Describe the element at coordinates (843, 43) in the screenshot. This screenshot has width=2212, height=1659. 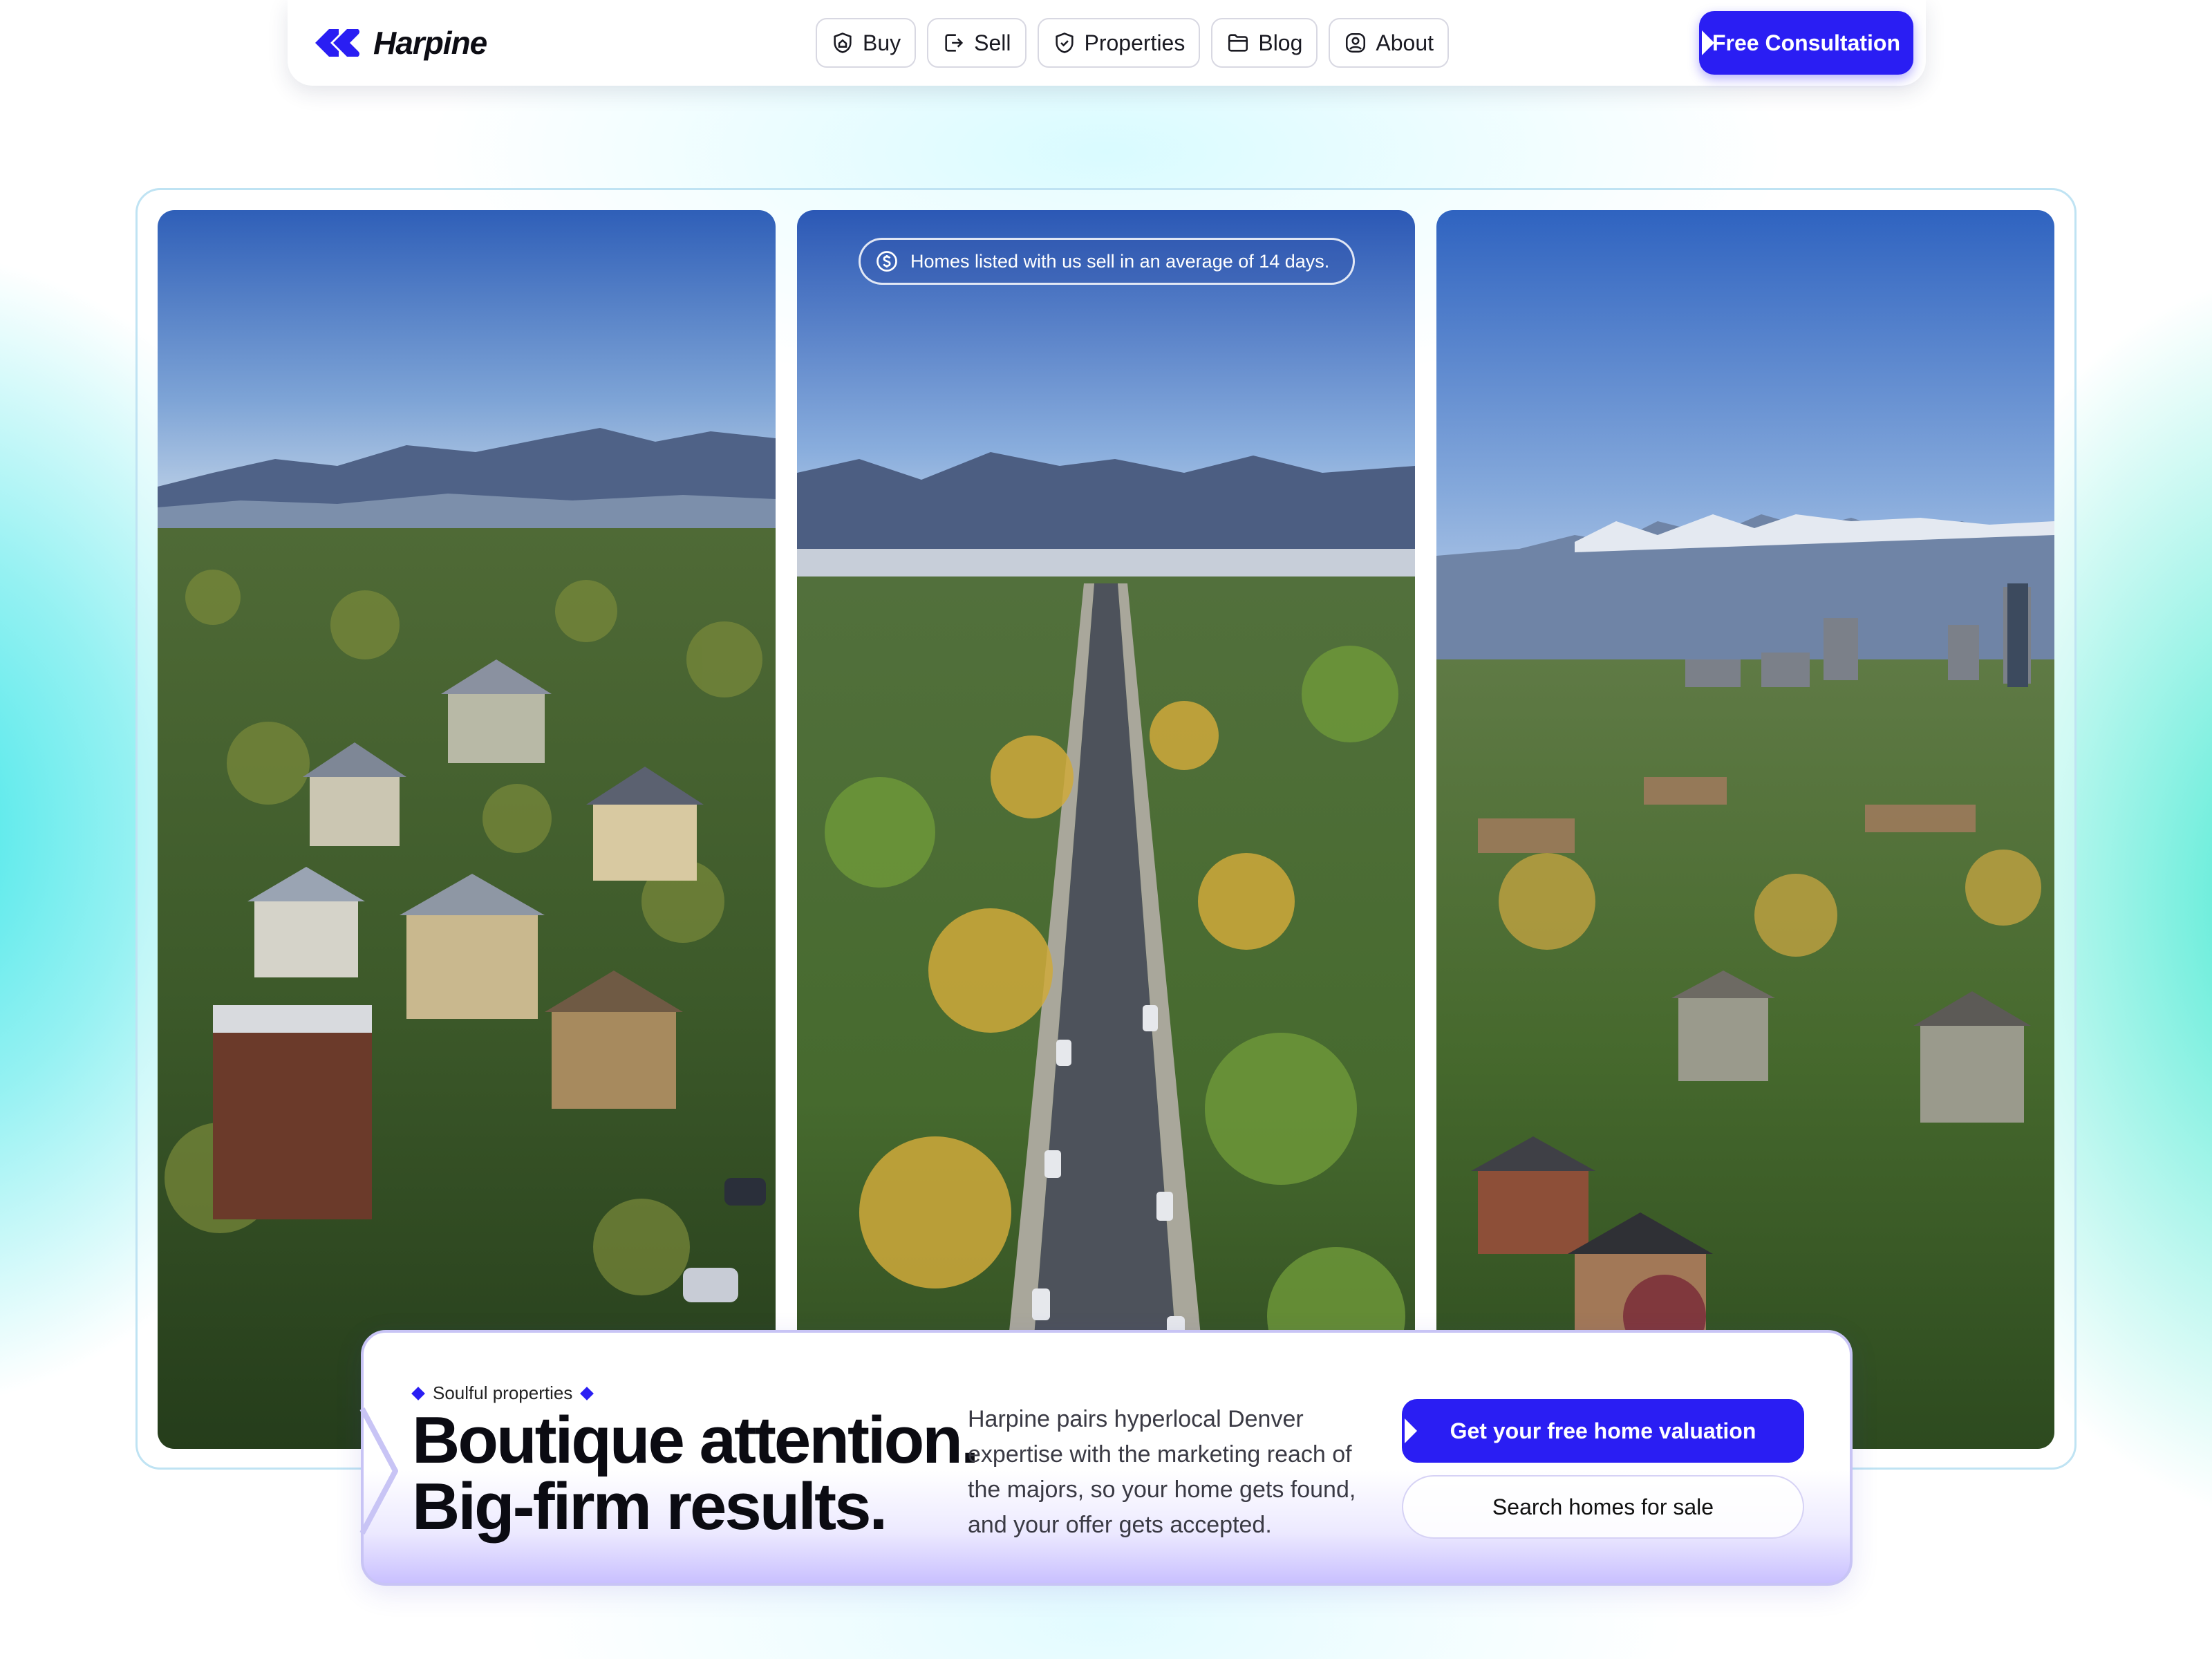
I see `shield-house-icon` at that location.